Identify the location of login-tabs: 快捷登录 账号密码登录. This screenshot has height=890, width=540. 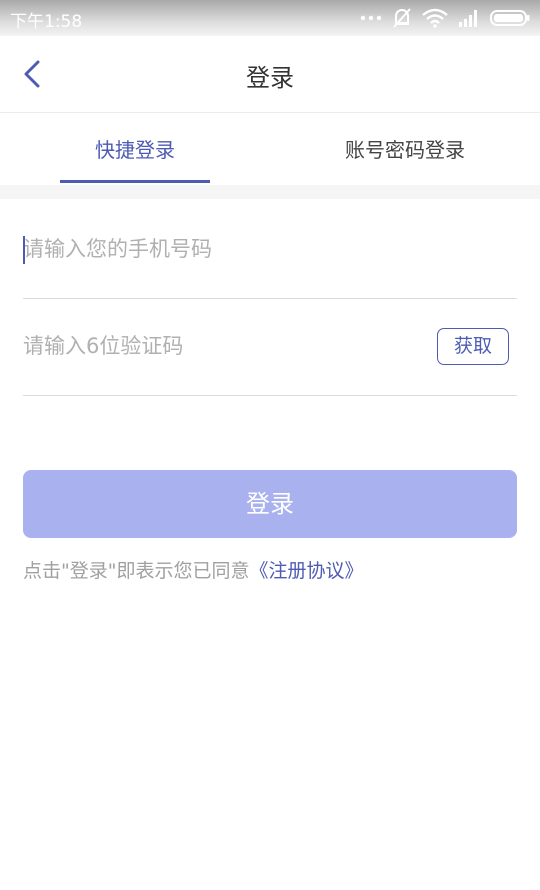
(270, 149).